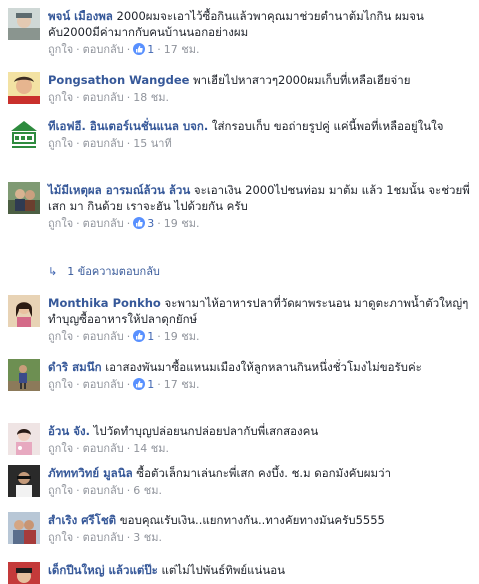 The width and height of the screenshot is (479, 584). I want to click on comment-actions: ถูกใจ · ตอบกลับ · 18 ชม., so click(108, 97).